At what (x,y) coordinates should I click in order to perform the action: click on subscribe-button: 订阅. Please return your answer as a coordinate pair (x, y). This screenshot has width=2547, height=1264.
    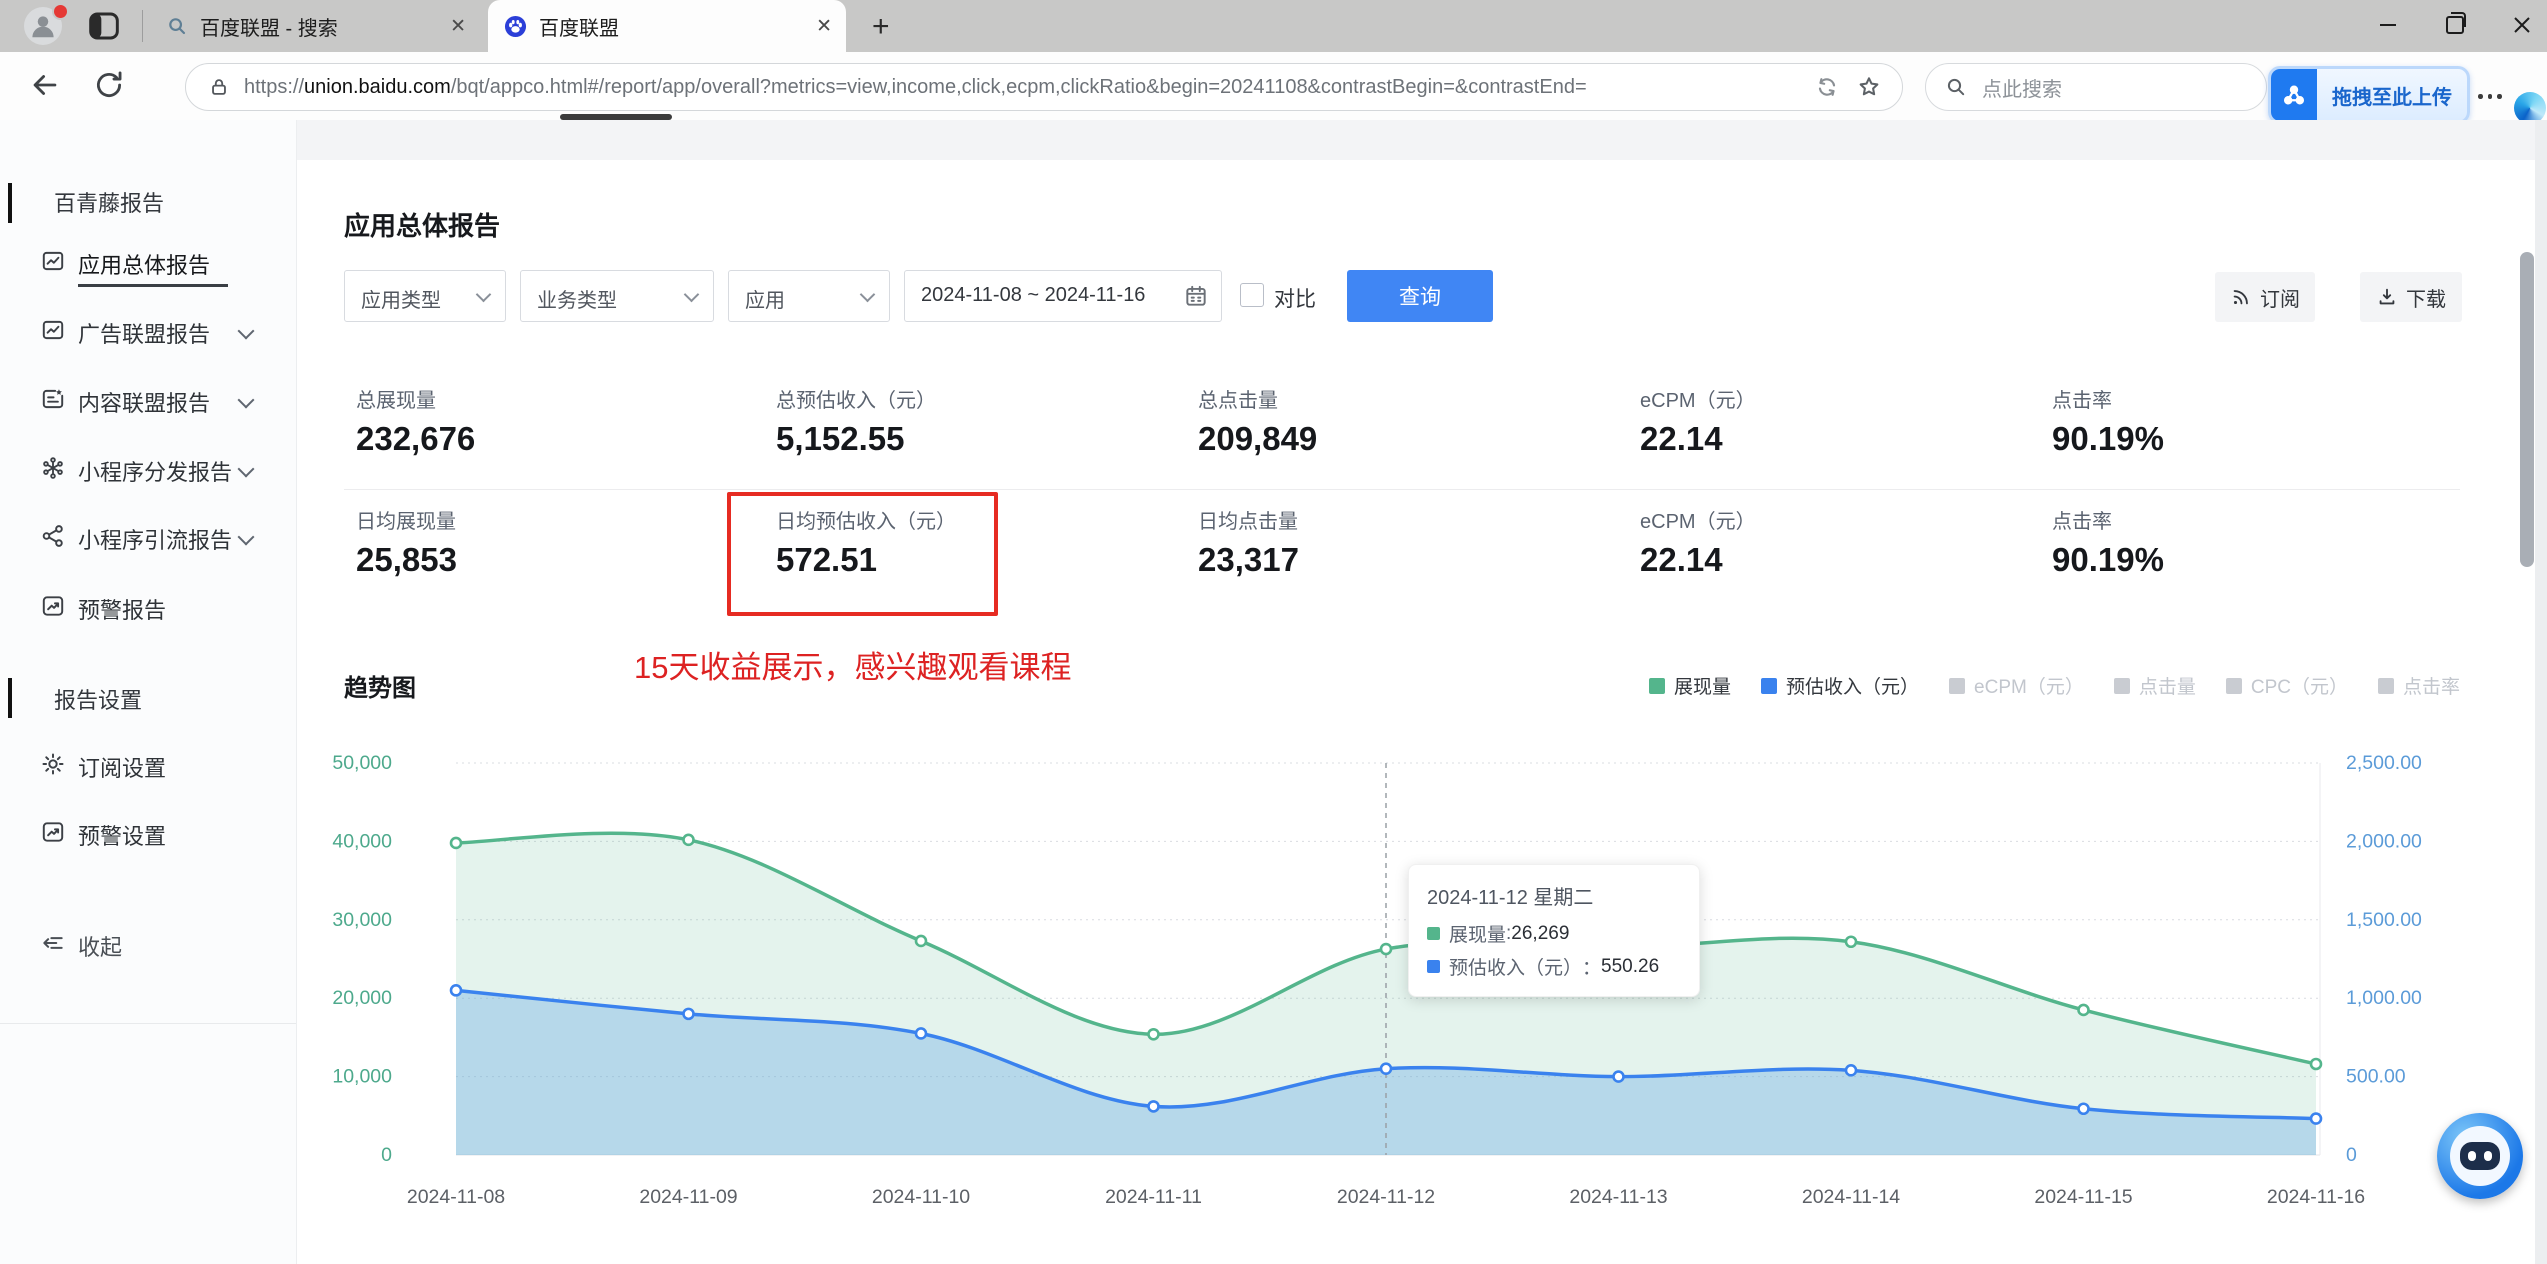
    Looking at the image, I should click on (2265, 297).